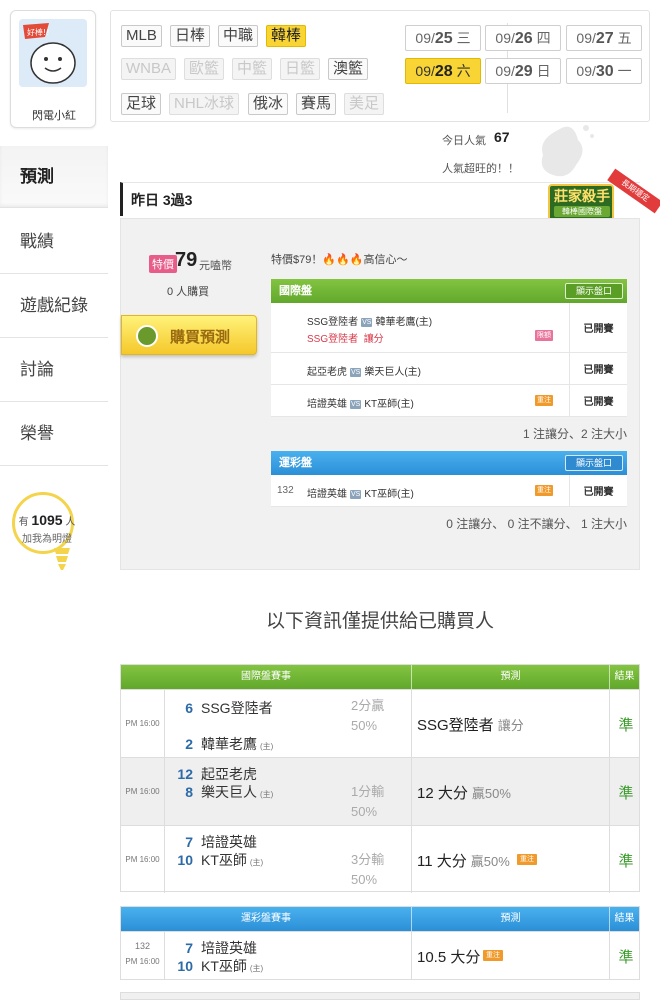  Describe the element at coordinates (470, 725) in the screenshot. I see `prediction: SSG登陸者 讓分` at that location.